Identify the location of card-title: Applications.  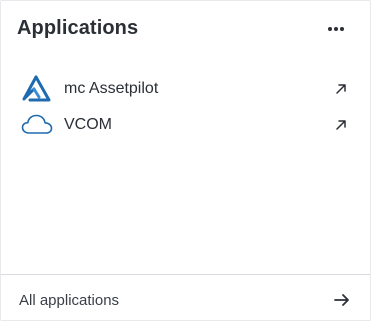
(78, 28).